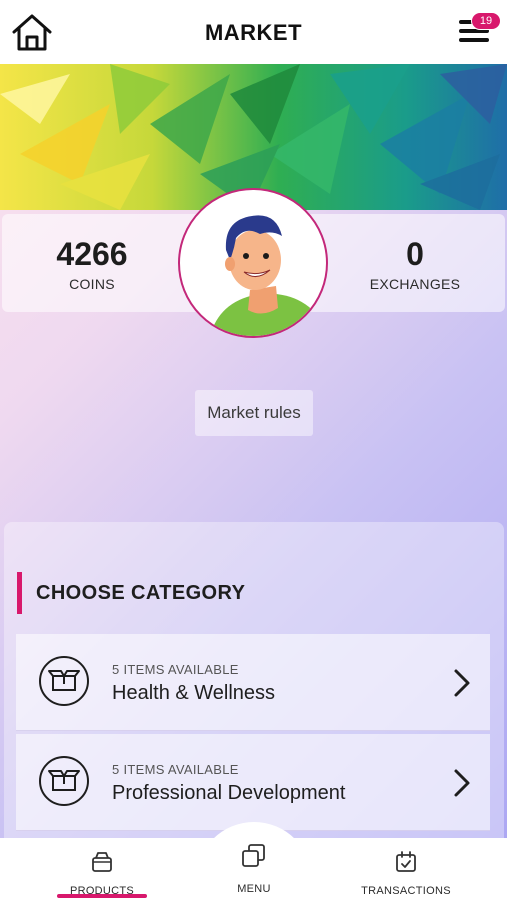 This screenshot has width=507, height=900. I want to click on exchanges-stat: 0 EXCHANGES, so click(415, 264).